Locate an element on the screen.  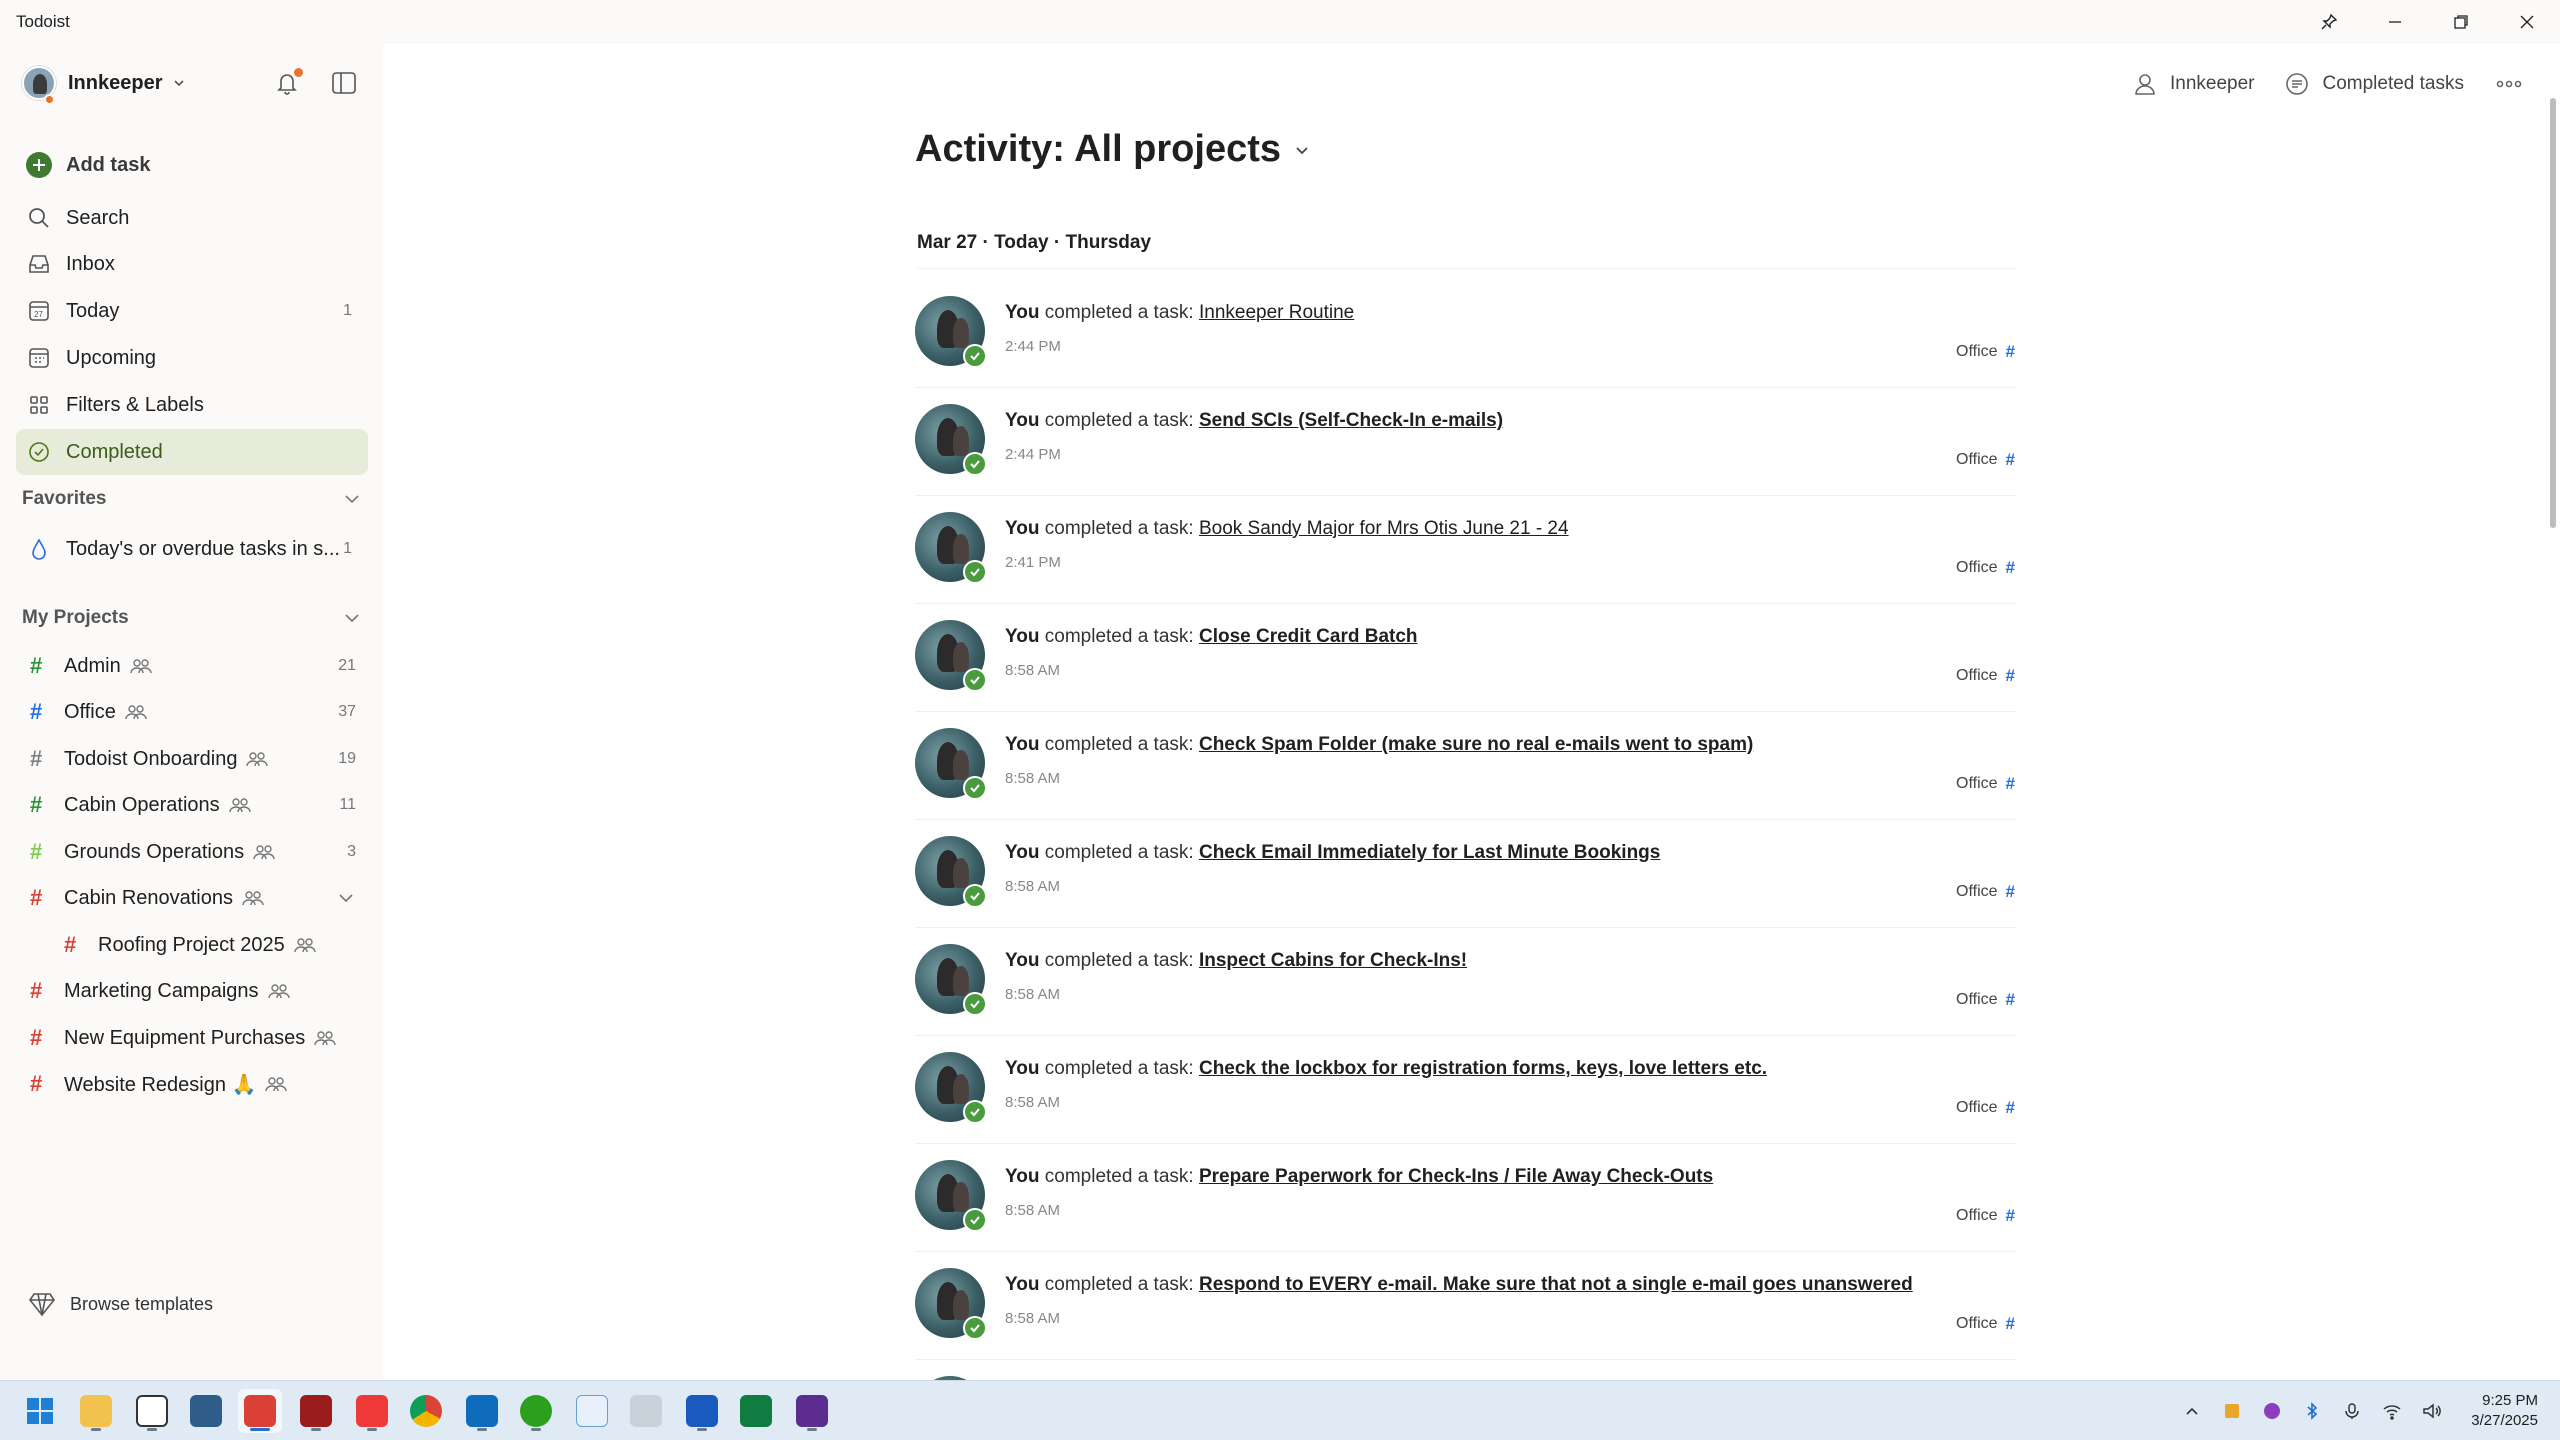
restore-button is located at coordinates (2461, 22).